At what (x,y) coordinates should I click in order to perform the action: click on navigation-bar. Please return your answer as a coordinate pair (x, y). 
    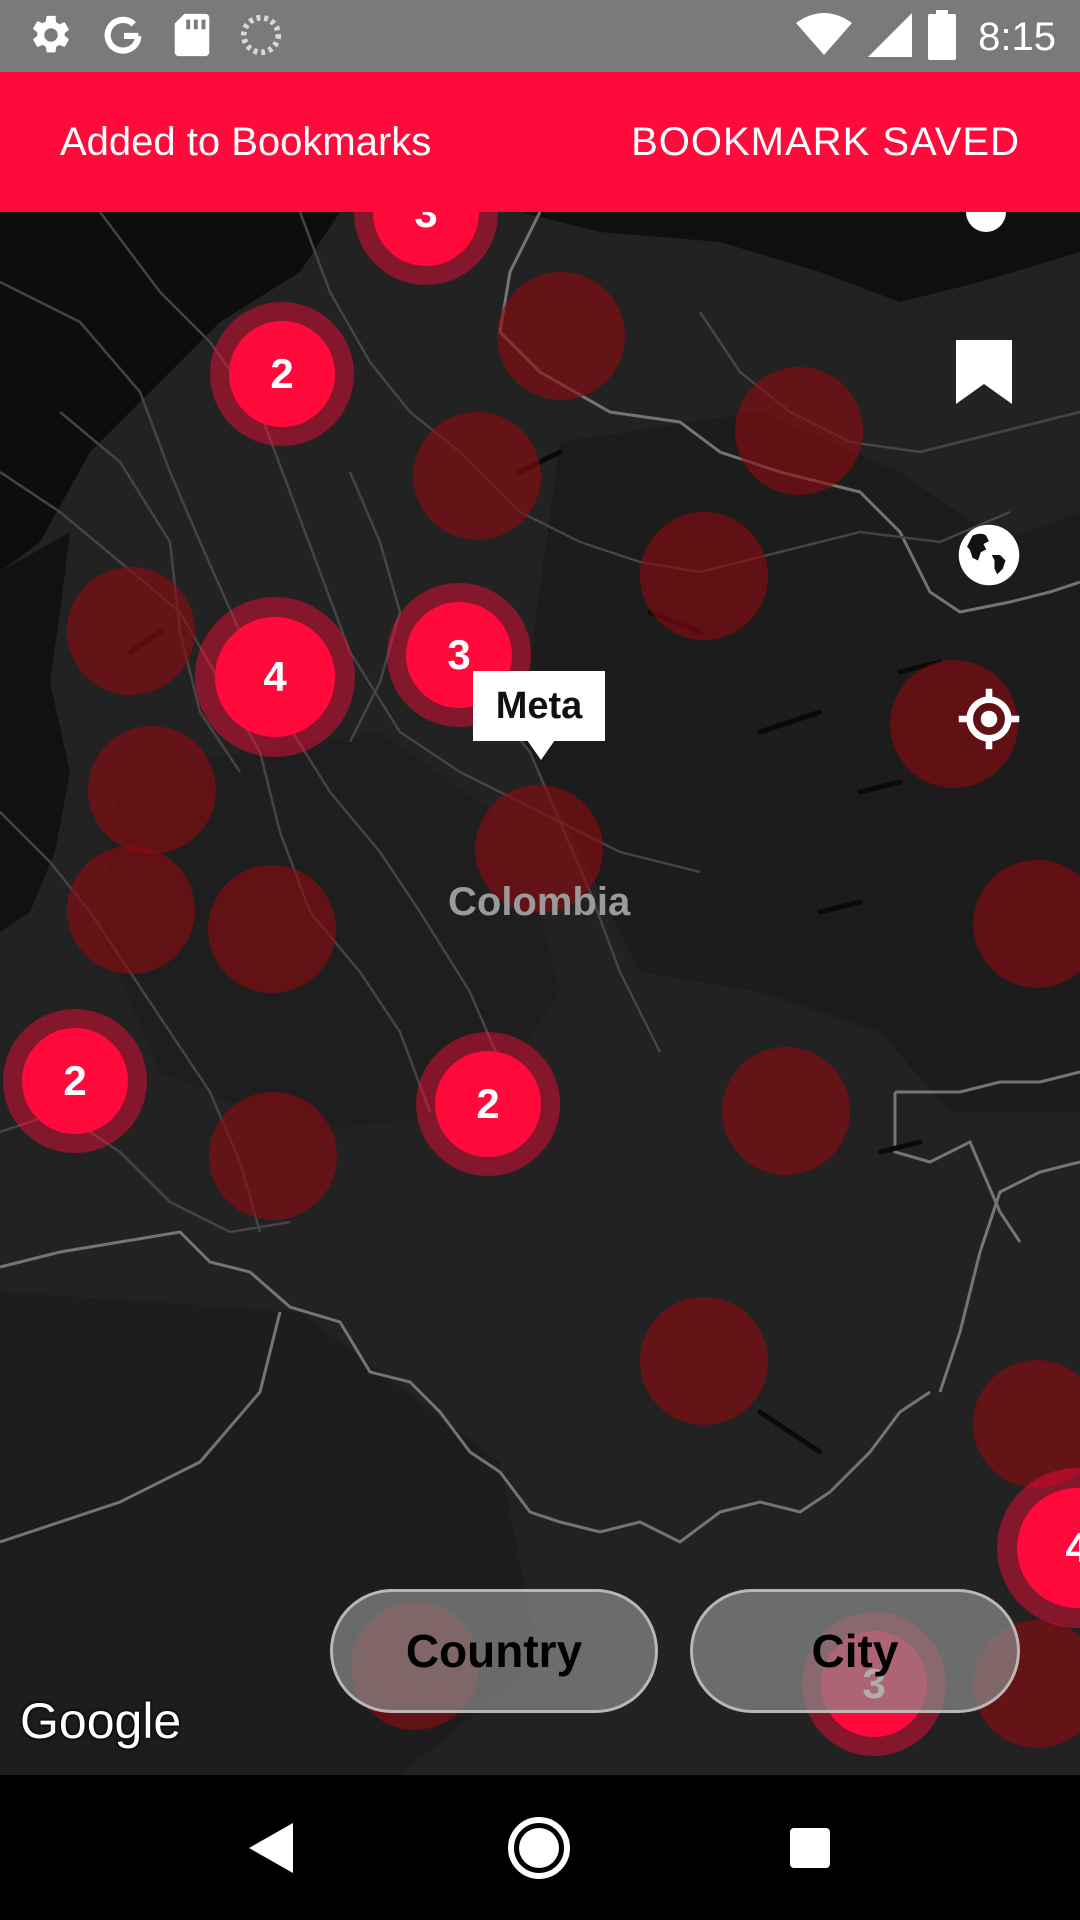
    Looking at the image, I should click on (540, 1847).